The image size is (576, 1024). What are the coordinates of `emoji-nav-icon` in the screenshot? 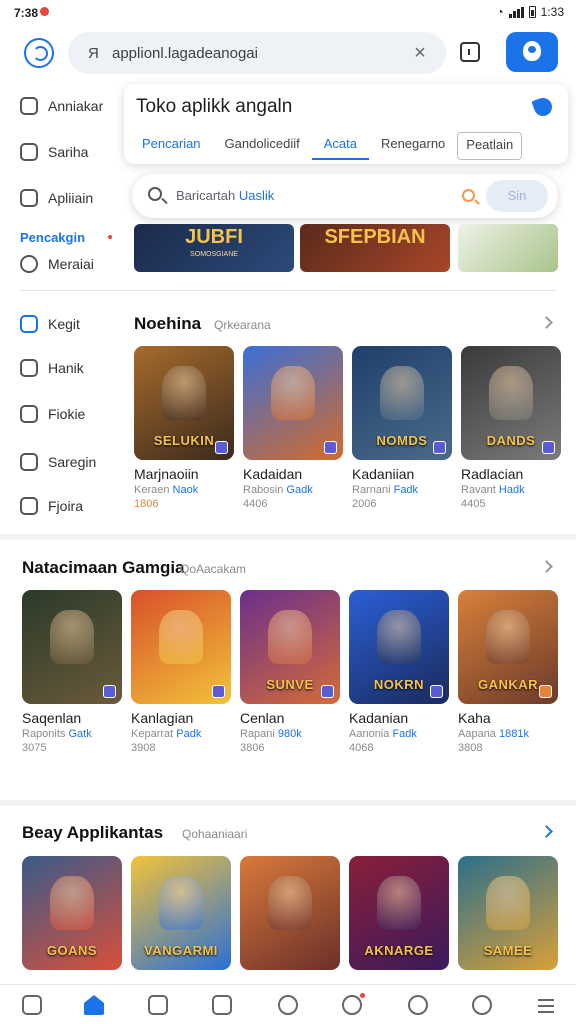 It's located at (352, 1005).